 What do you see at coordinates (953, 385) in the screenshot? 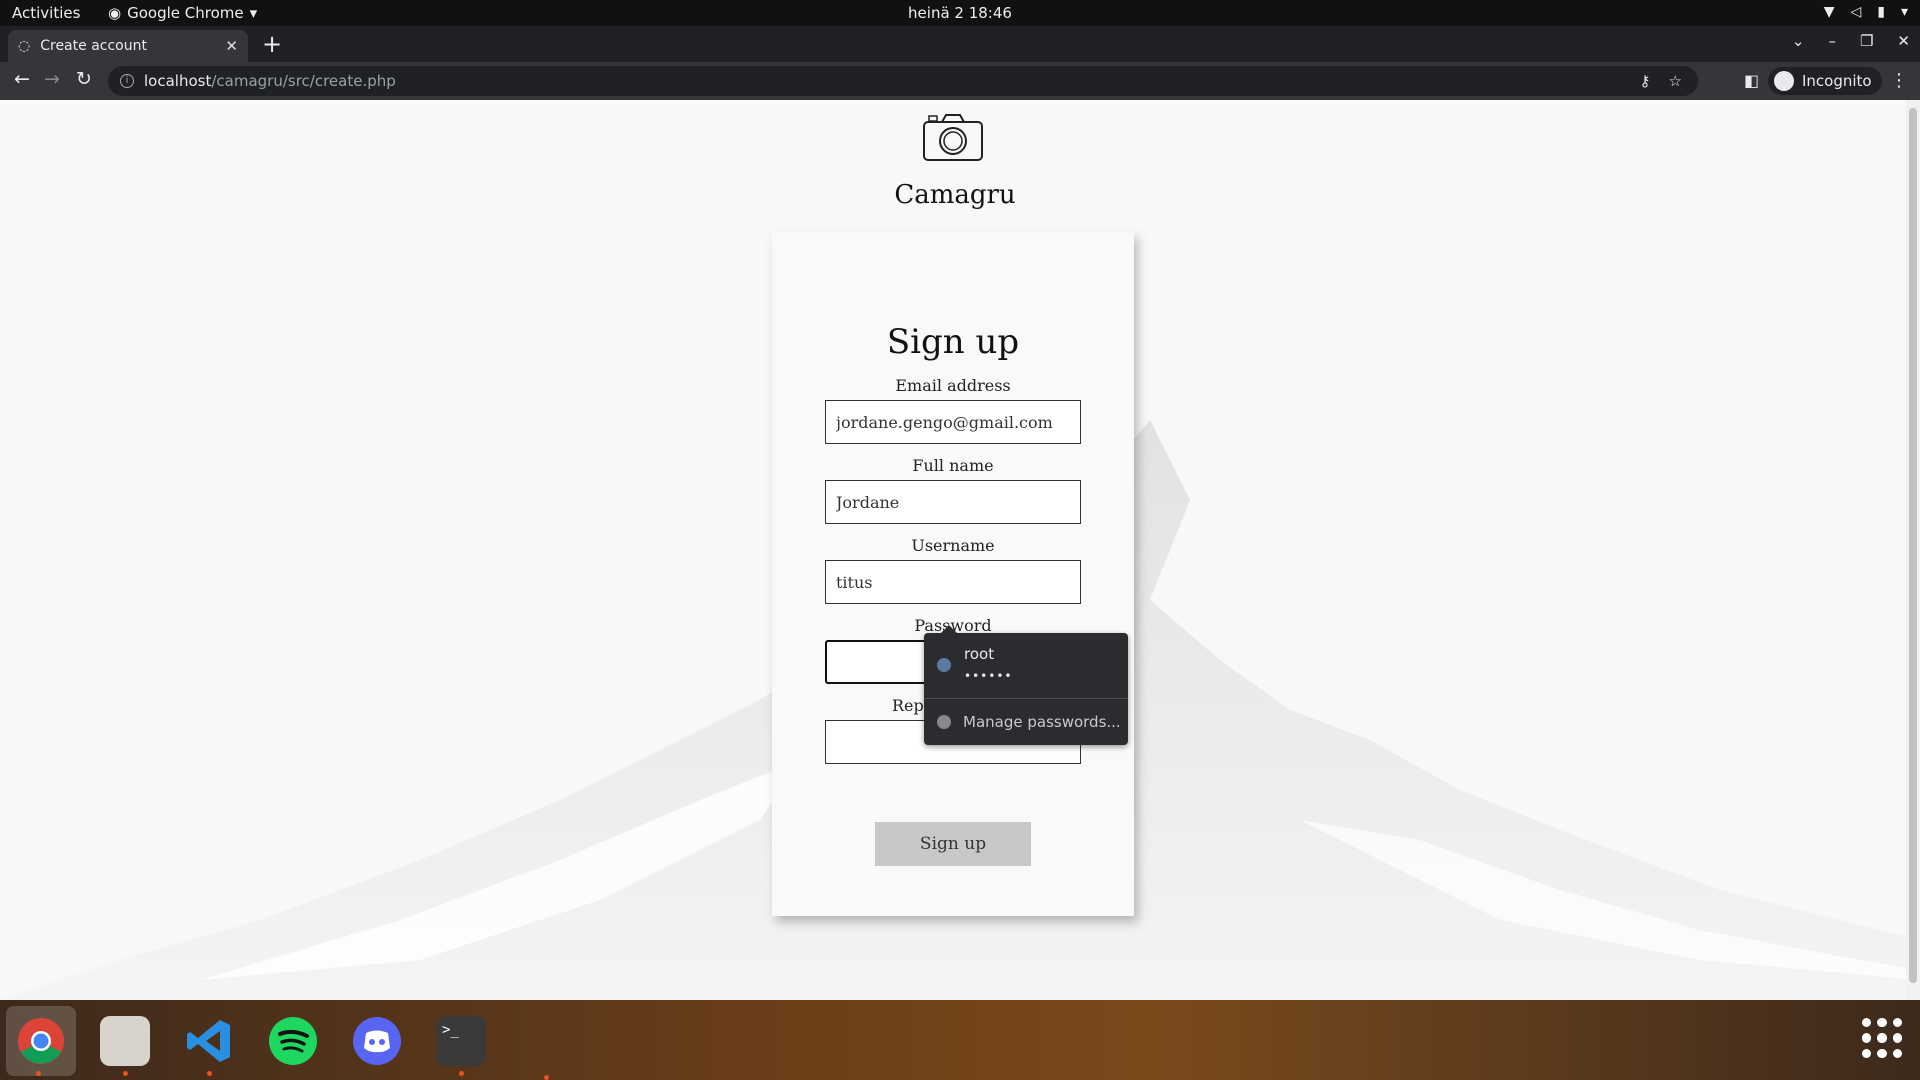
I see `email-label: Email address` at bounding box center [953, 385].